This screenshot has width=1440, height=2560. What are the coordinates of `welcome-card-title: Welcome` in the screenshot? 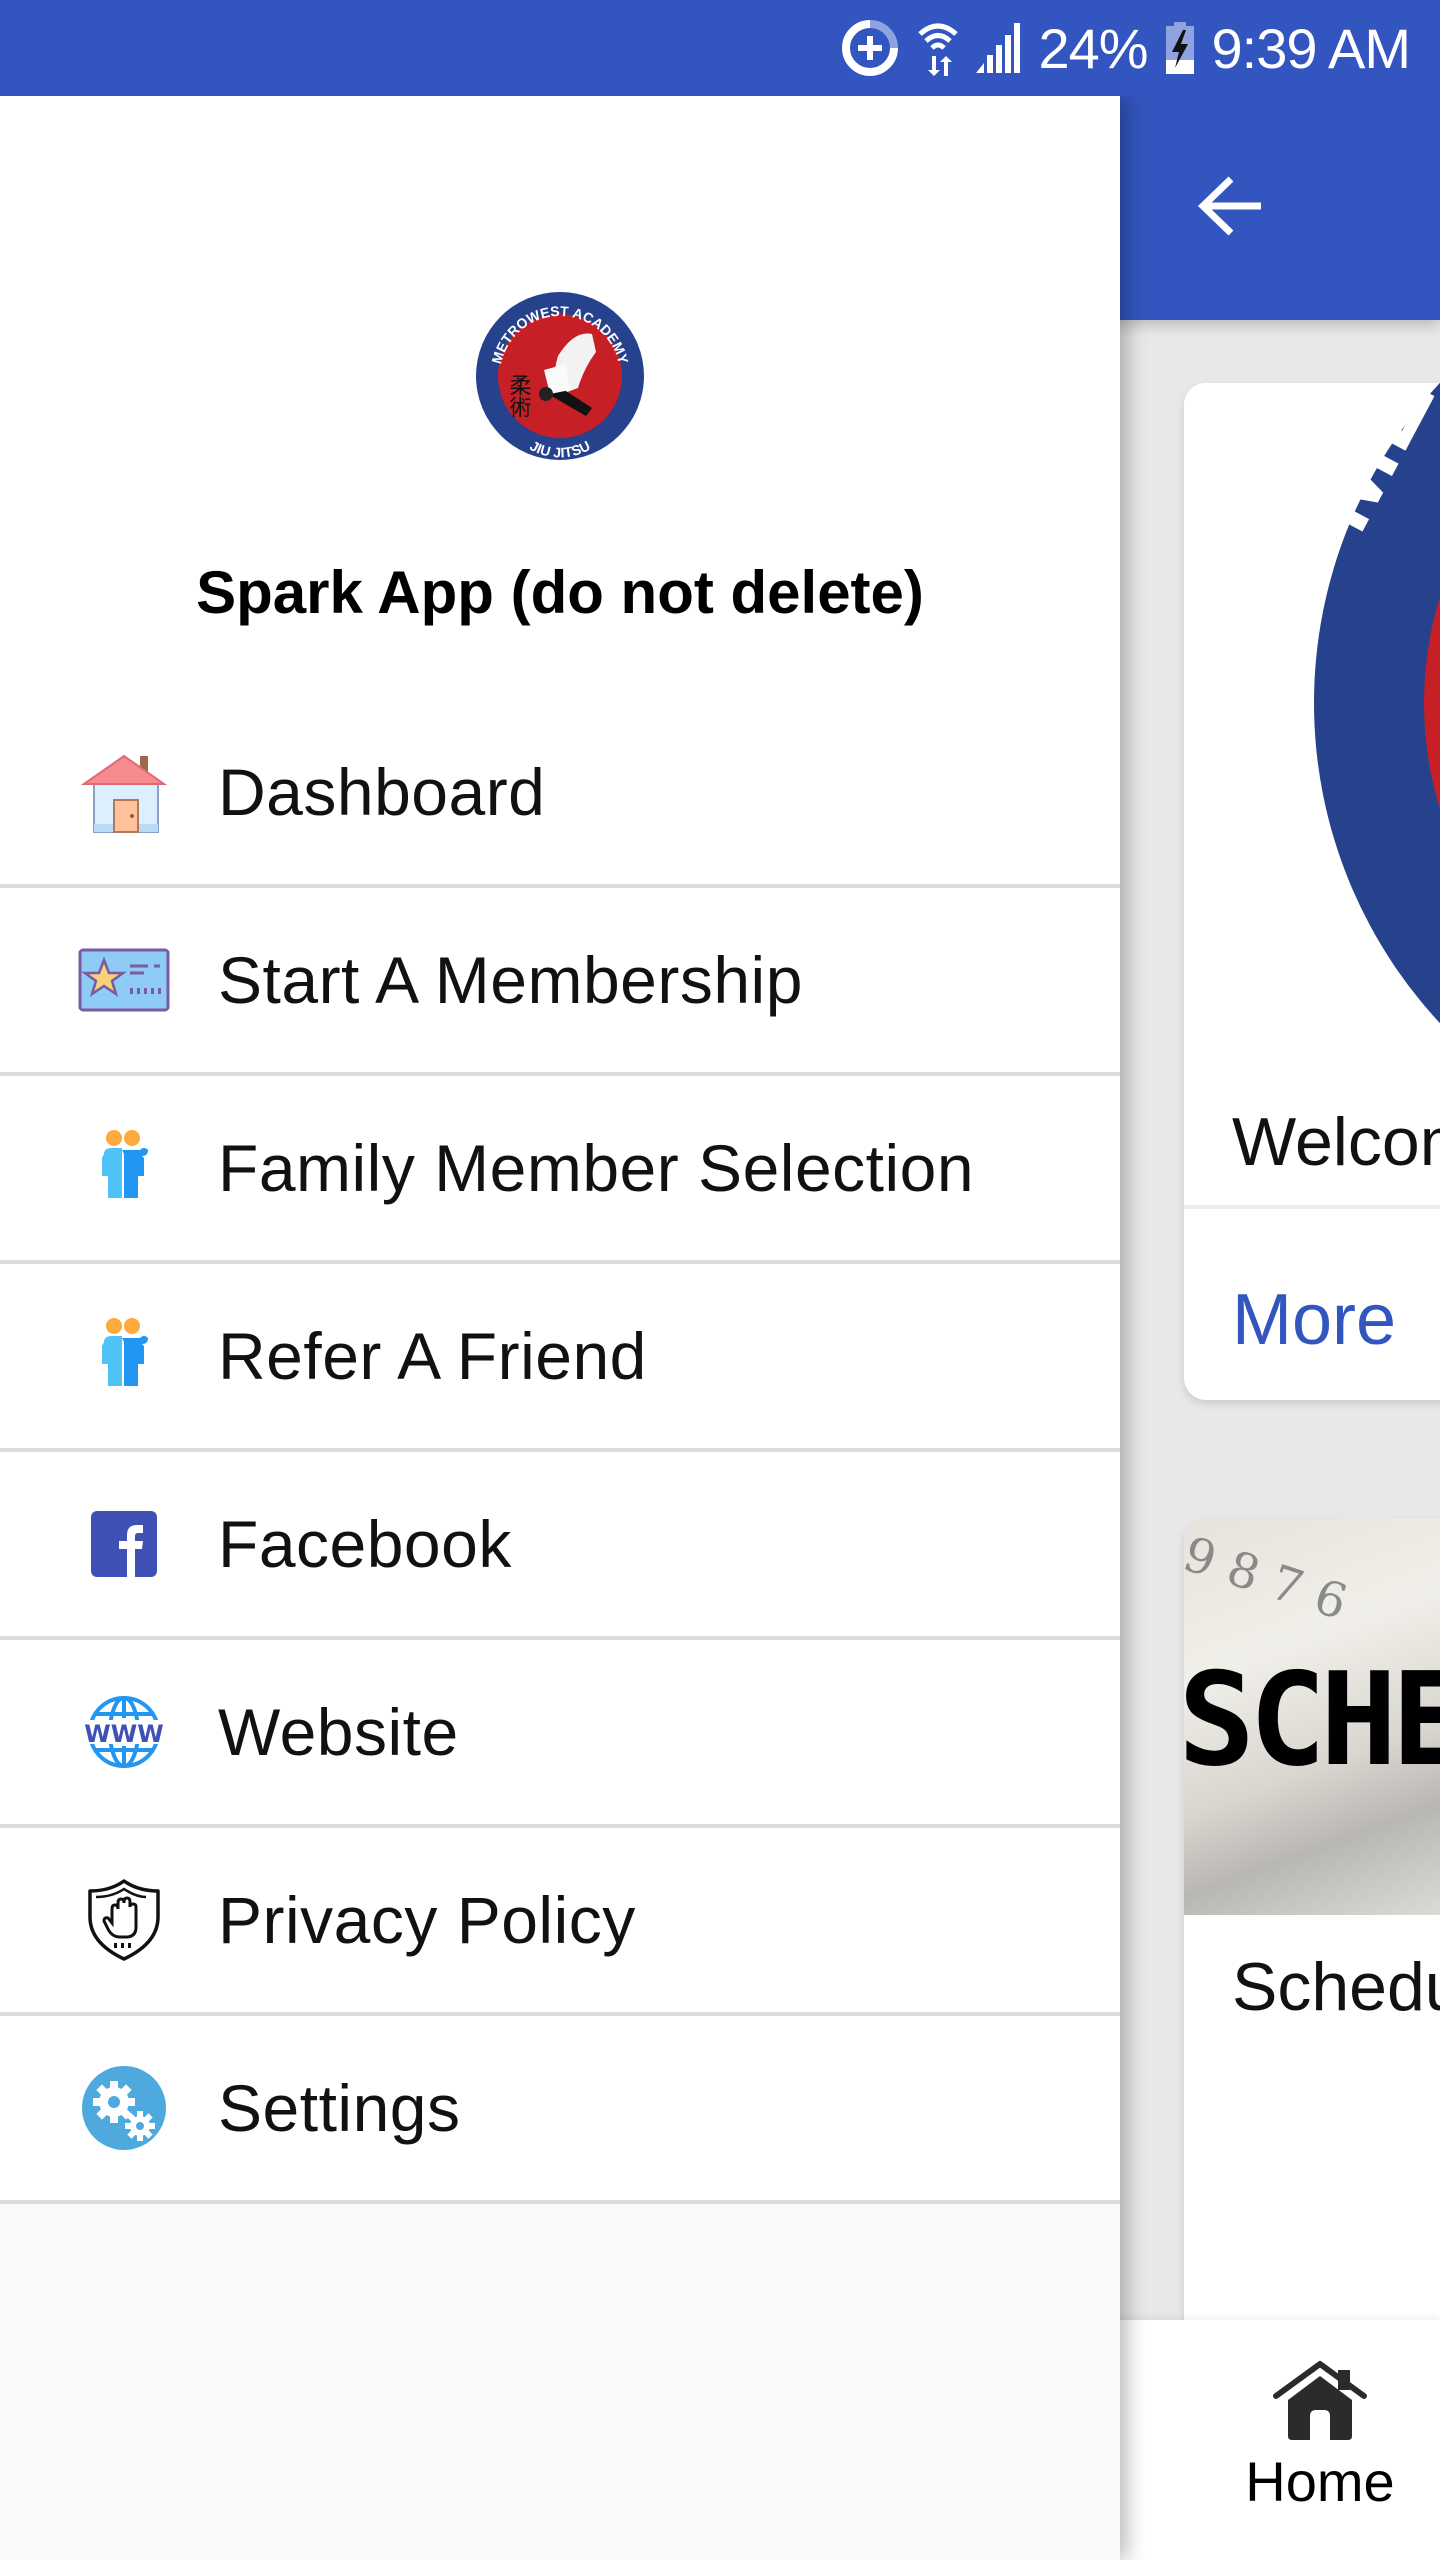 It's located at (1336, 1142).